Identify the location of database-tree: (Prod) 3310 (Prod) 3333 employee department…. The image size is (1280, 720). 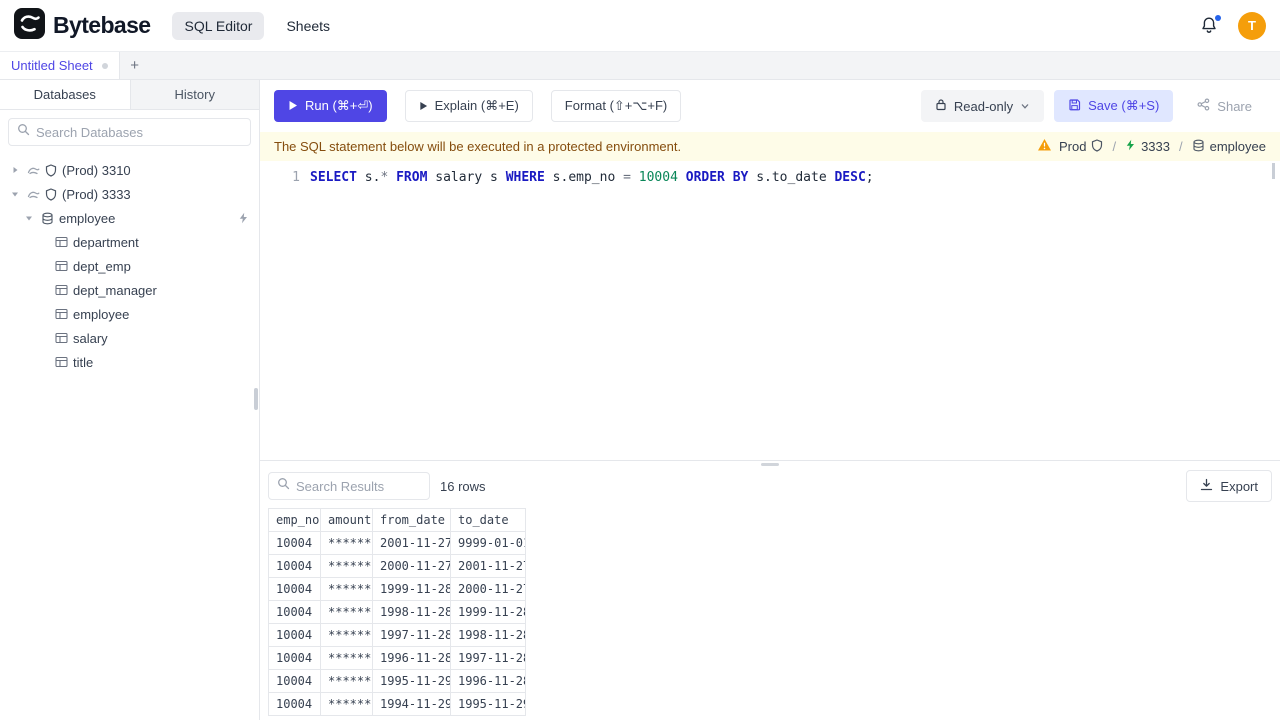
(129, 264).